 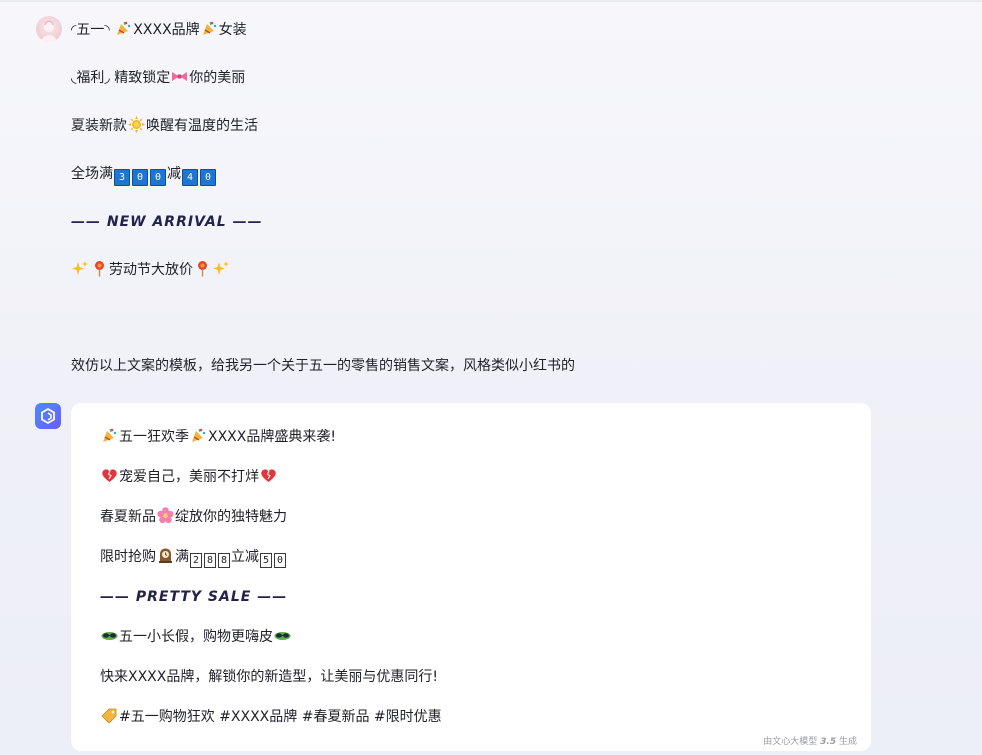 What do you see at coordinates (128, 517) in the screenshot?
I see `line-text: 春夏新品` at bounding box center [128, 517].